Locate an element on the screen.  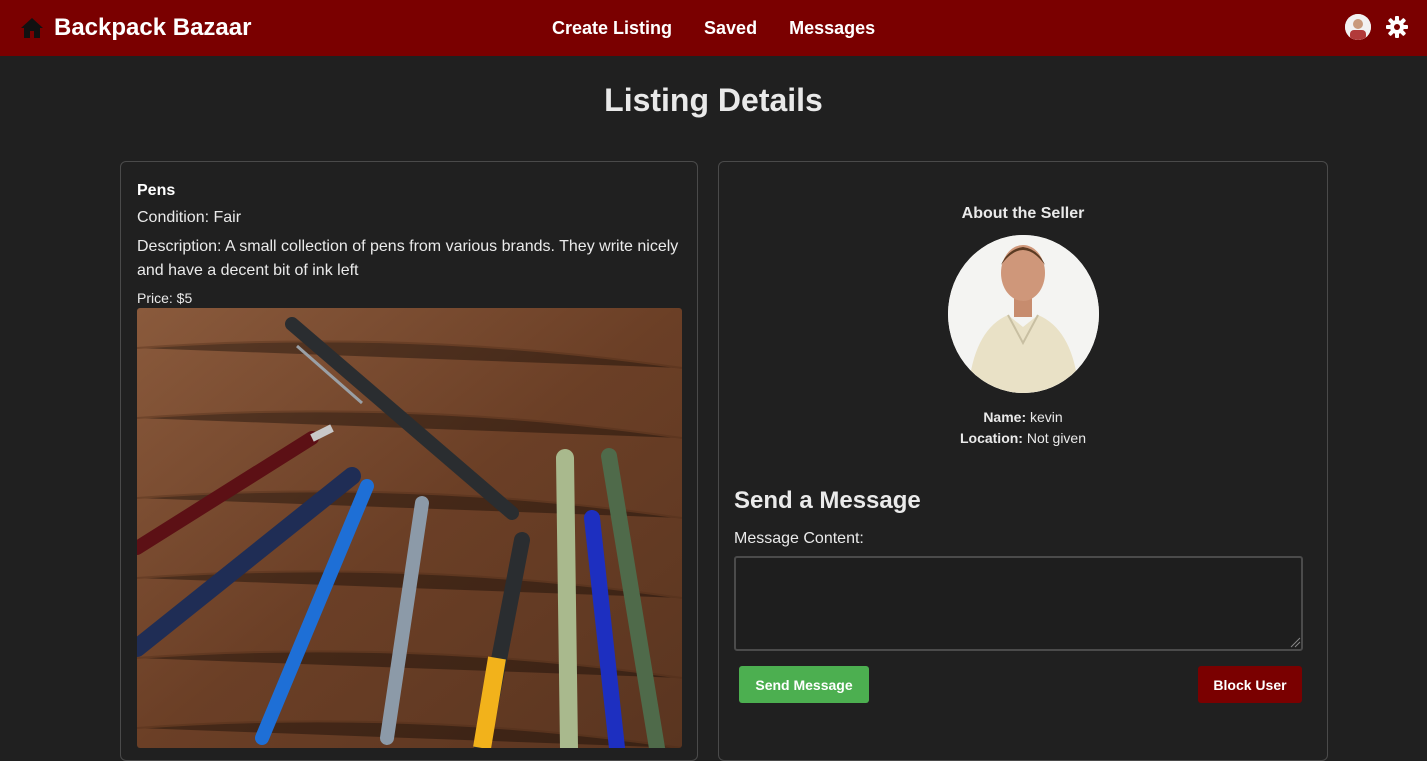
seller-name-label: Name: is located at coordinates (1005, 417).